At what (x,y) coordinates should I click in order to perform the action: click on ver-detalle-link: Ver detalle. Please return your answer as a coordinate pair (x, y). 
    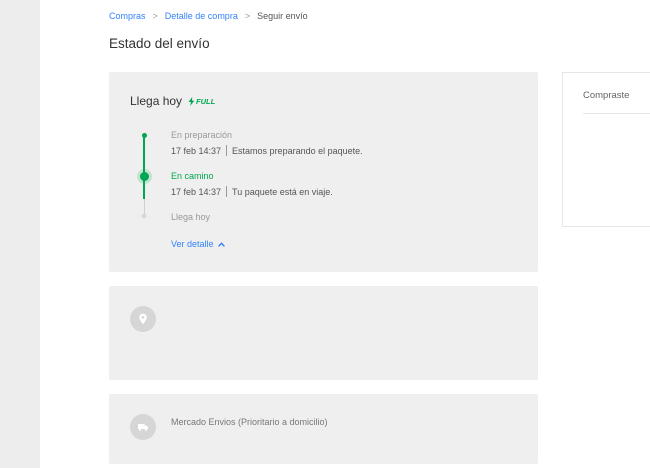
    Looking at the image, I should click on (198, 244).